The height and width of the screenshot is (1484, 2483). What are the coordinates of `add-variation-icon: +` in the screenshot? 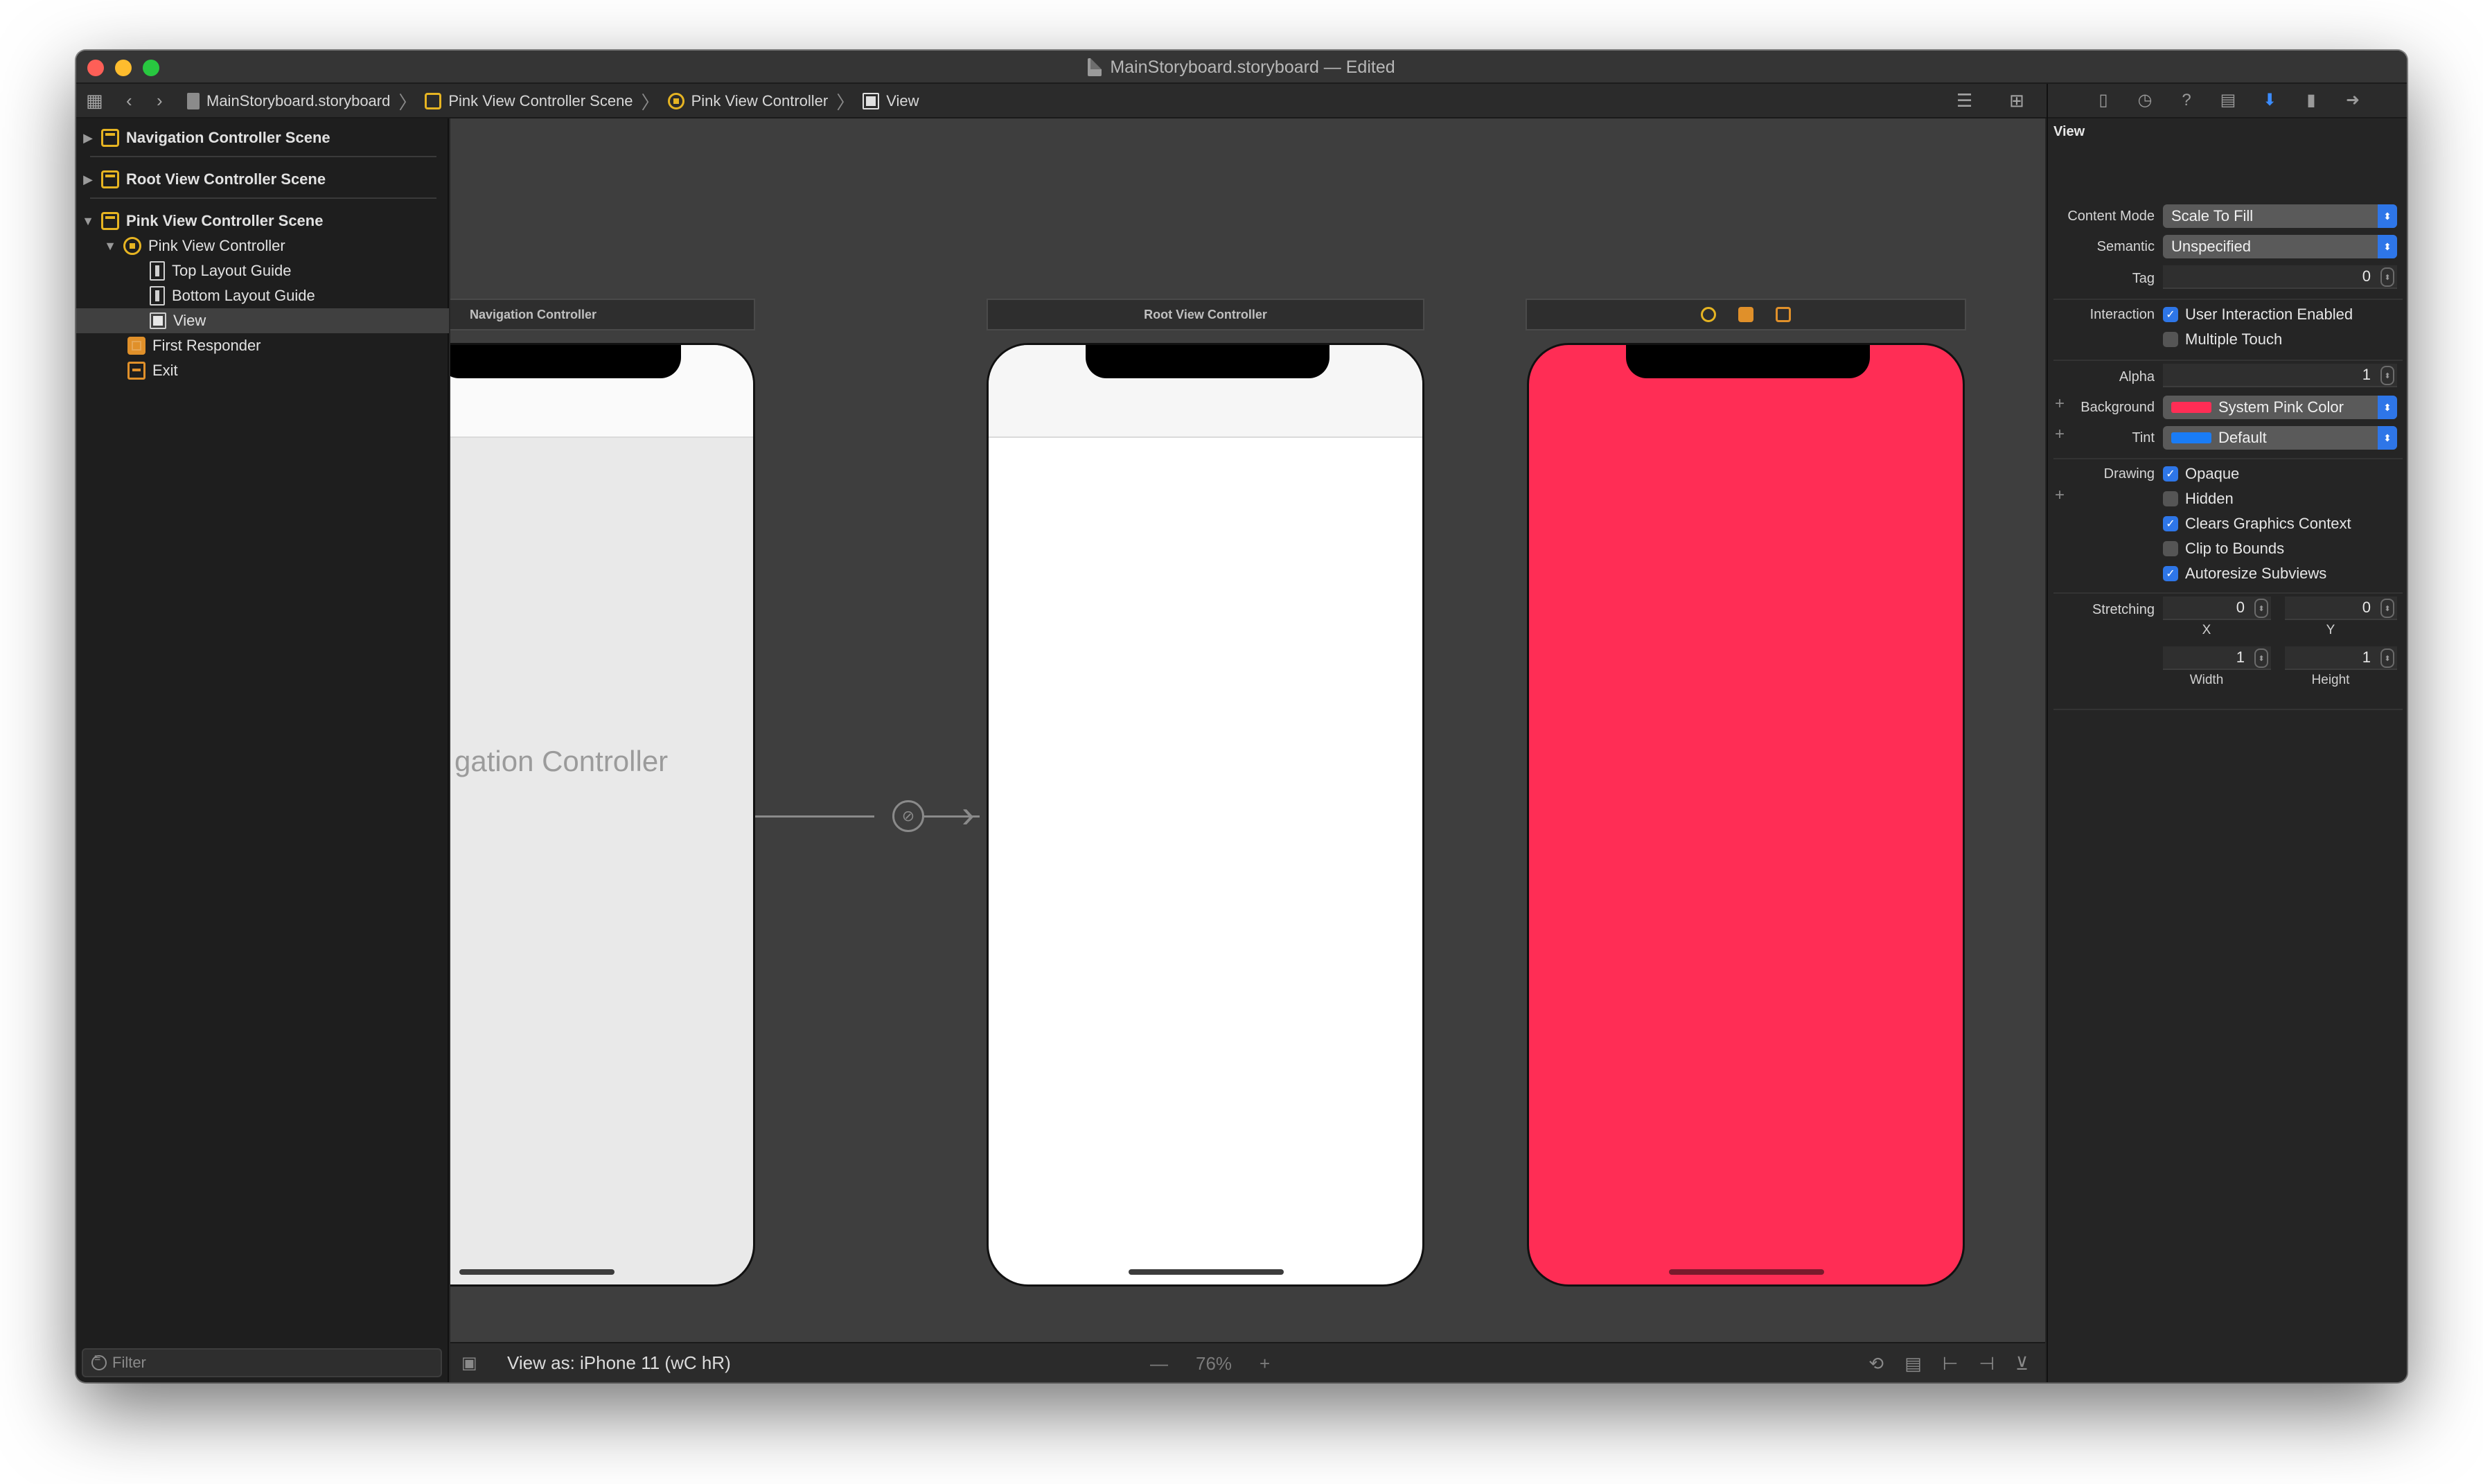 It's located at (2060, 495).